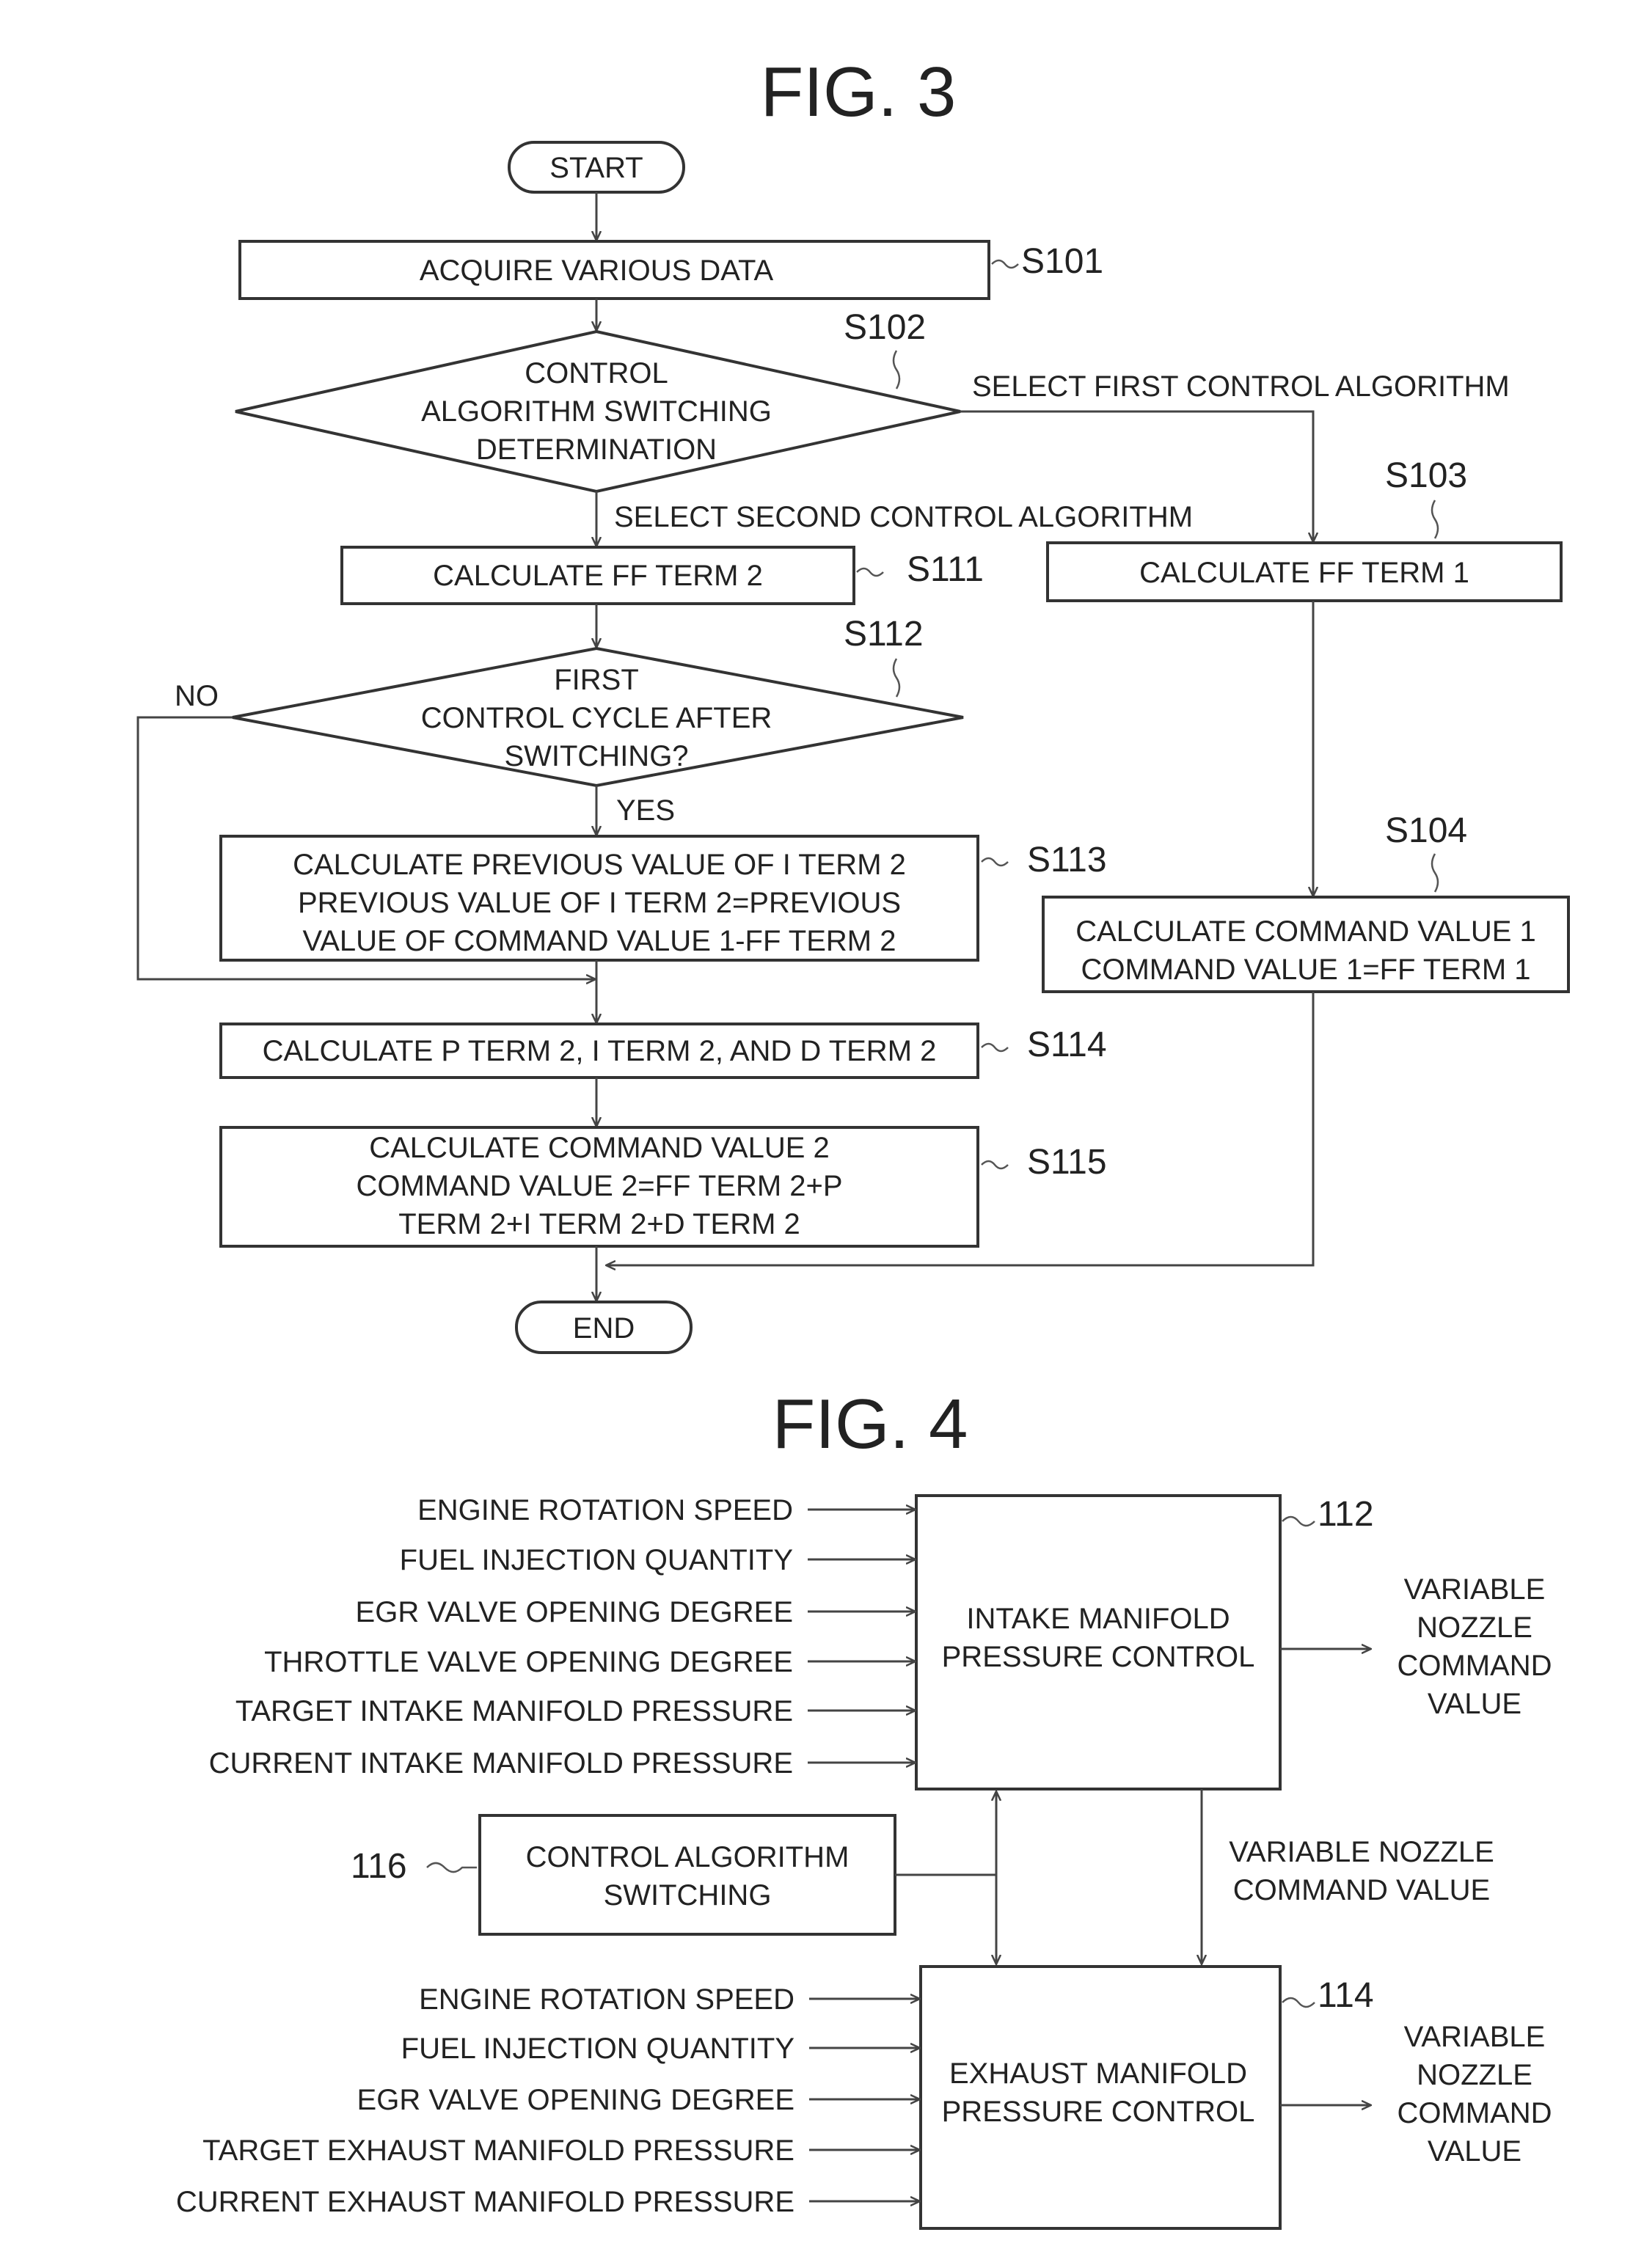 The width and height of the screenshot is (1644, 2268). I want to click on end-label: END, so click(604, 1328).